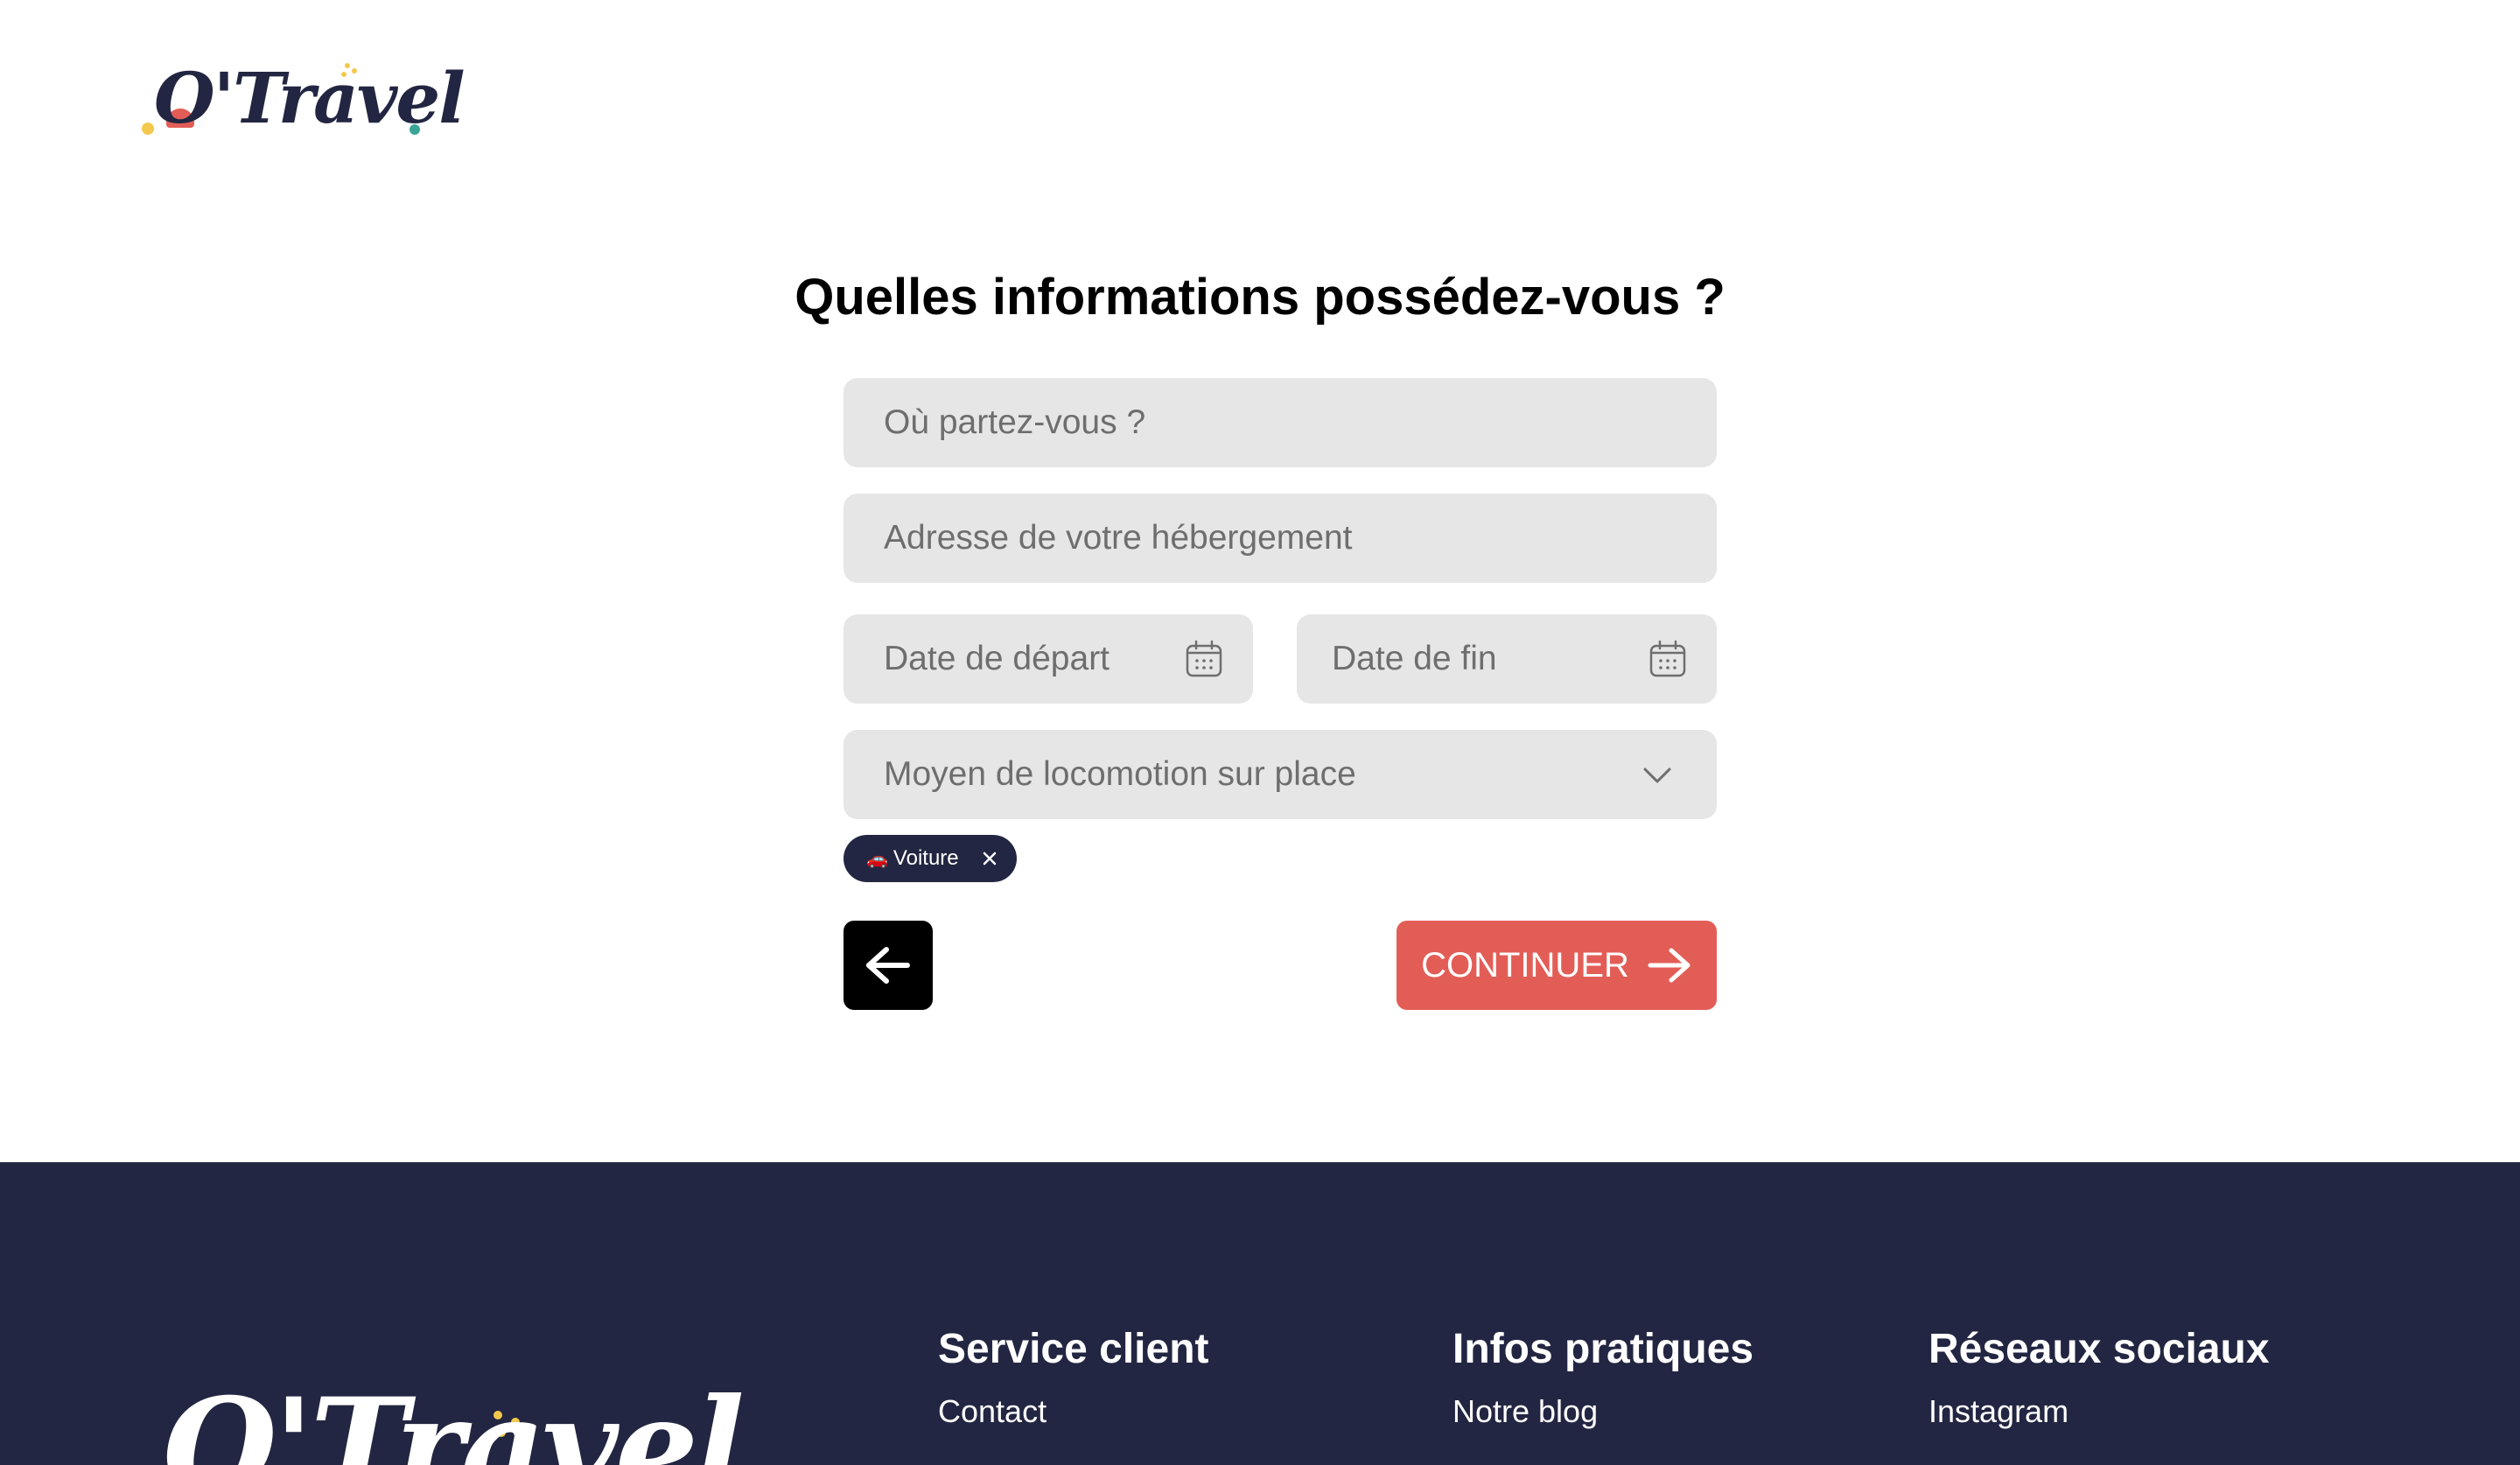  What do you see at coordinates (1073, 1376) in the screenshot?
I see `footer-column-service-client: Service client Contact` at bounding box center [1073, 1376].